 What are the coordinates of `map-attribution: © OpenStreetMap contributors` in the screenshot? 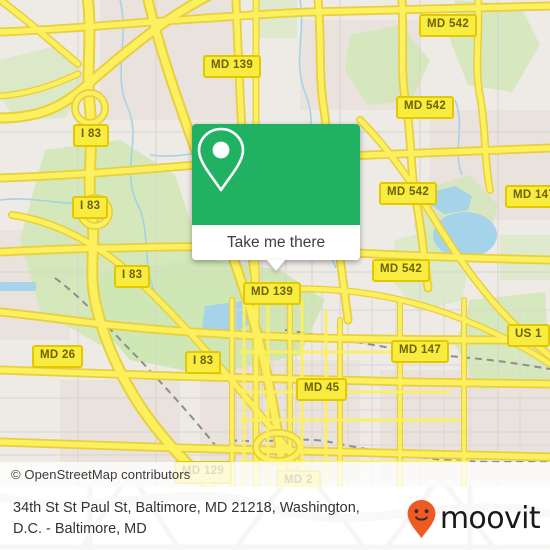 It's located at (275, 474).